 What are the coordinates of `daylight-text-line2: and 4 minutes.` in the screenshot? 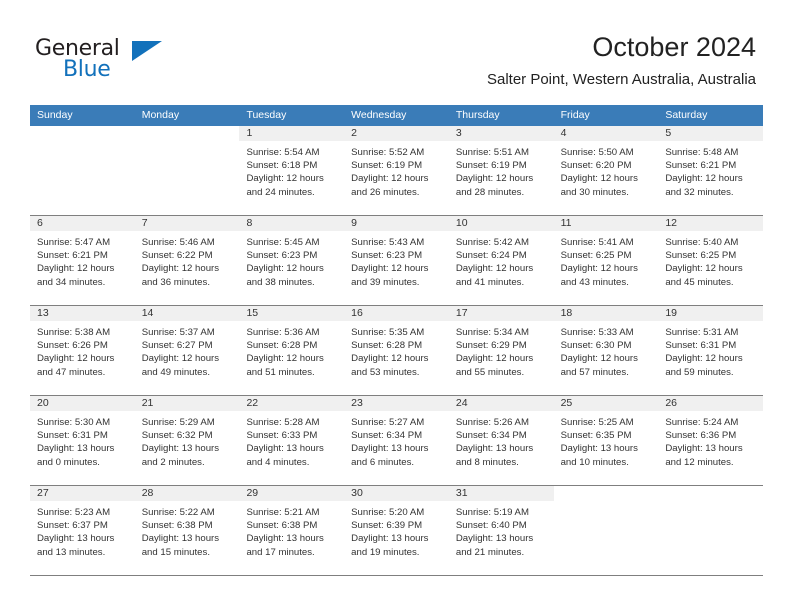 It's located at (278, 462).